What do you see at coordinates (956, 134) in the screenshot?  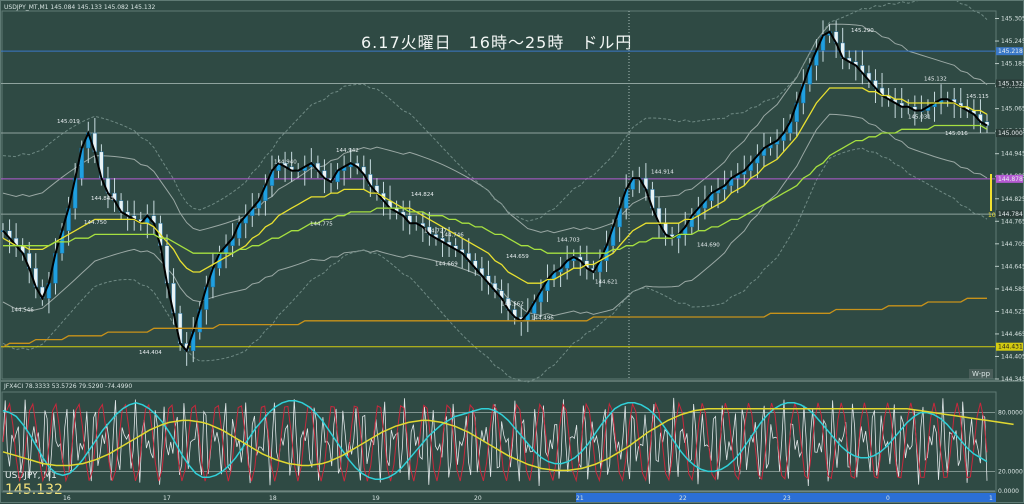 I see `price-annotation: 145.016` at bounding box center [956, 134].